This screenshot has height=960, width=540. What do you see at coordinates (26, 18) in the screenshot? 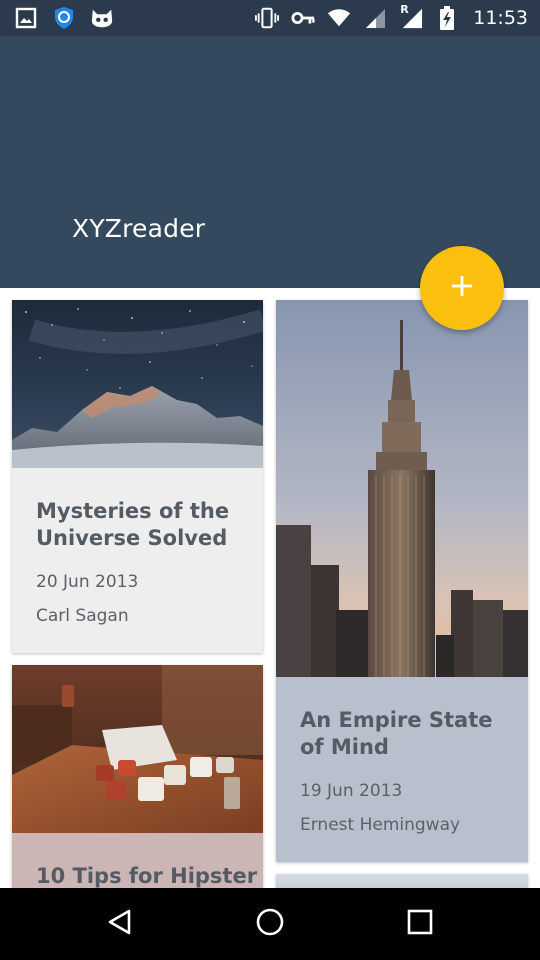
I see `image-icon` at bounding box center [26, 18].